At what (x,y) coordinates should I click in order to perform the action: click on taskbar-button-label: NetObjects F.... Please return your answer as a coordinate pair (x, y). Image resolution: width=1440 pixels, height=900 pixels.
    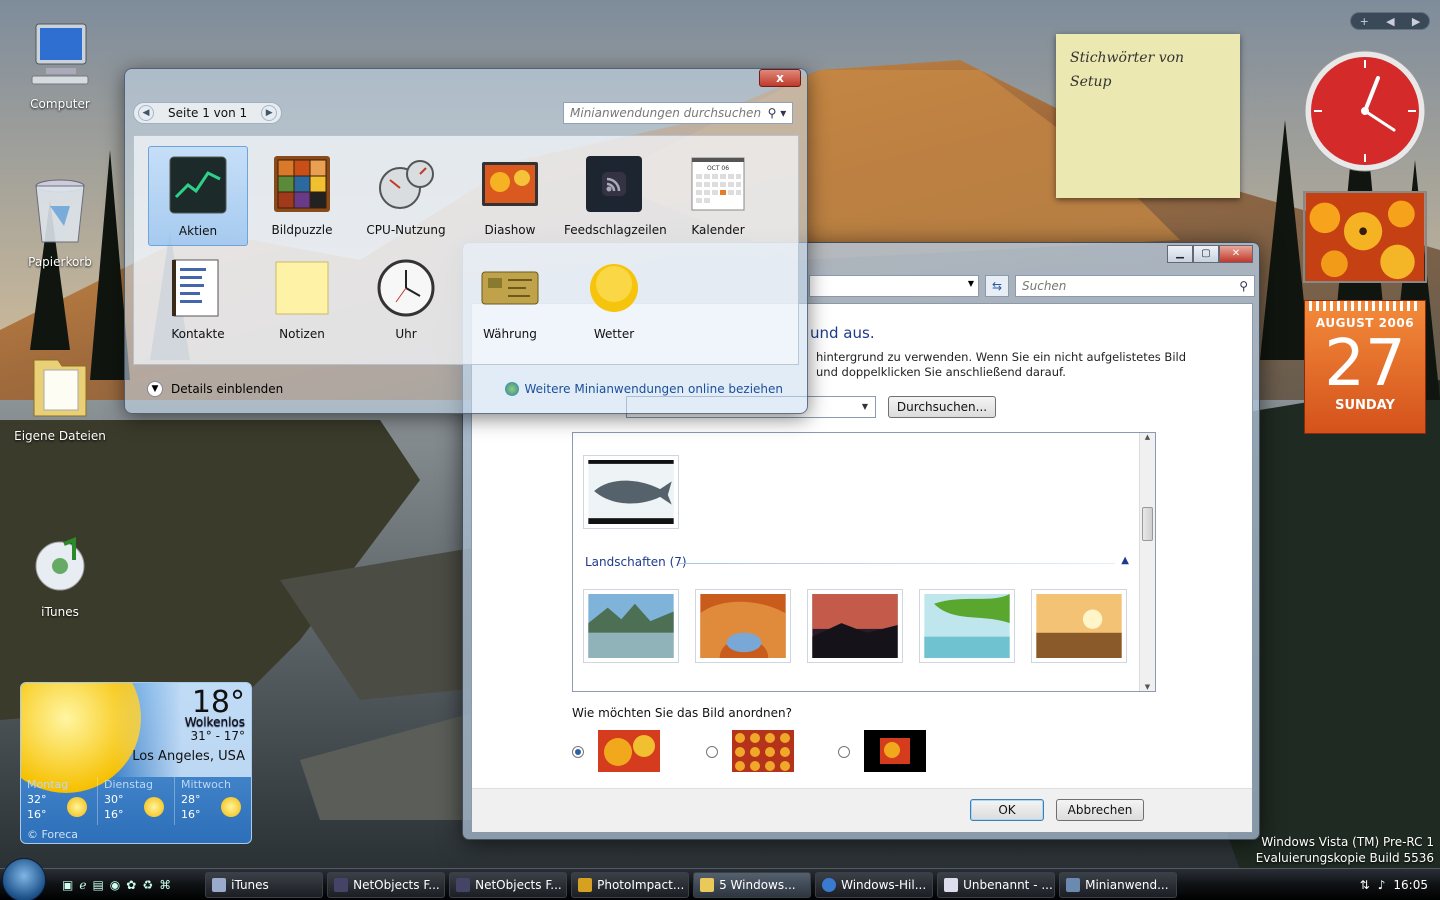
    Looking at the image, I should click on (396, 884).